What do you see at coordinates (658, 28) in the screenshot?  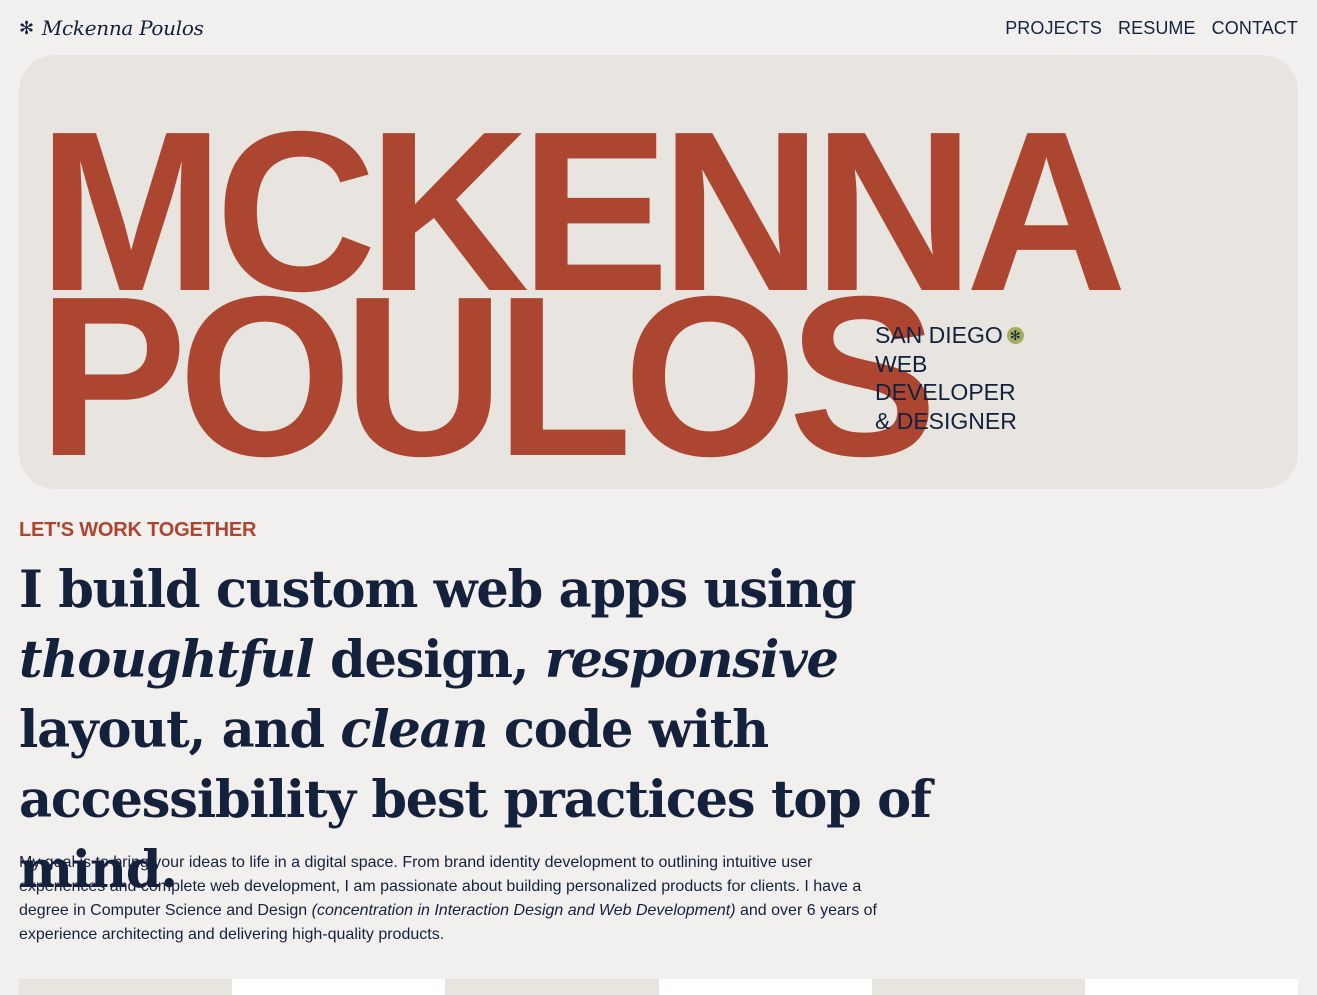 I see `top-navigation: ✻ Mckenna Poulos PROJECTS RESUME CONTACT` at bounding box center [658, 28].